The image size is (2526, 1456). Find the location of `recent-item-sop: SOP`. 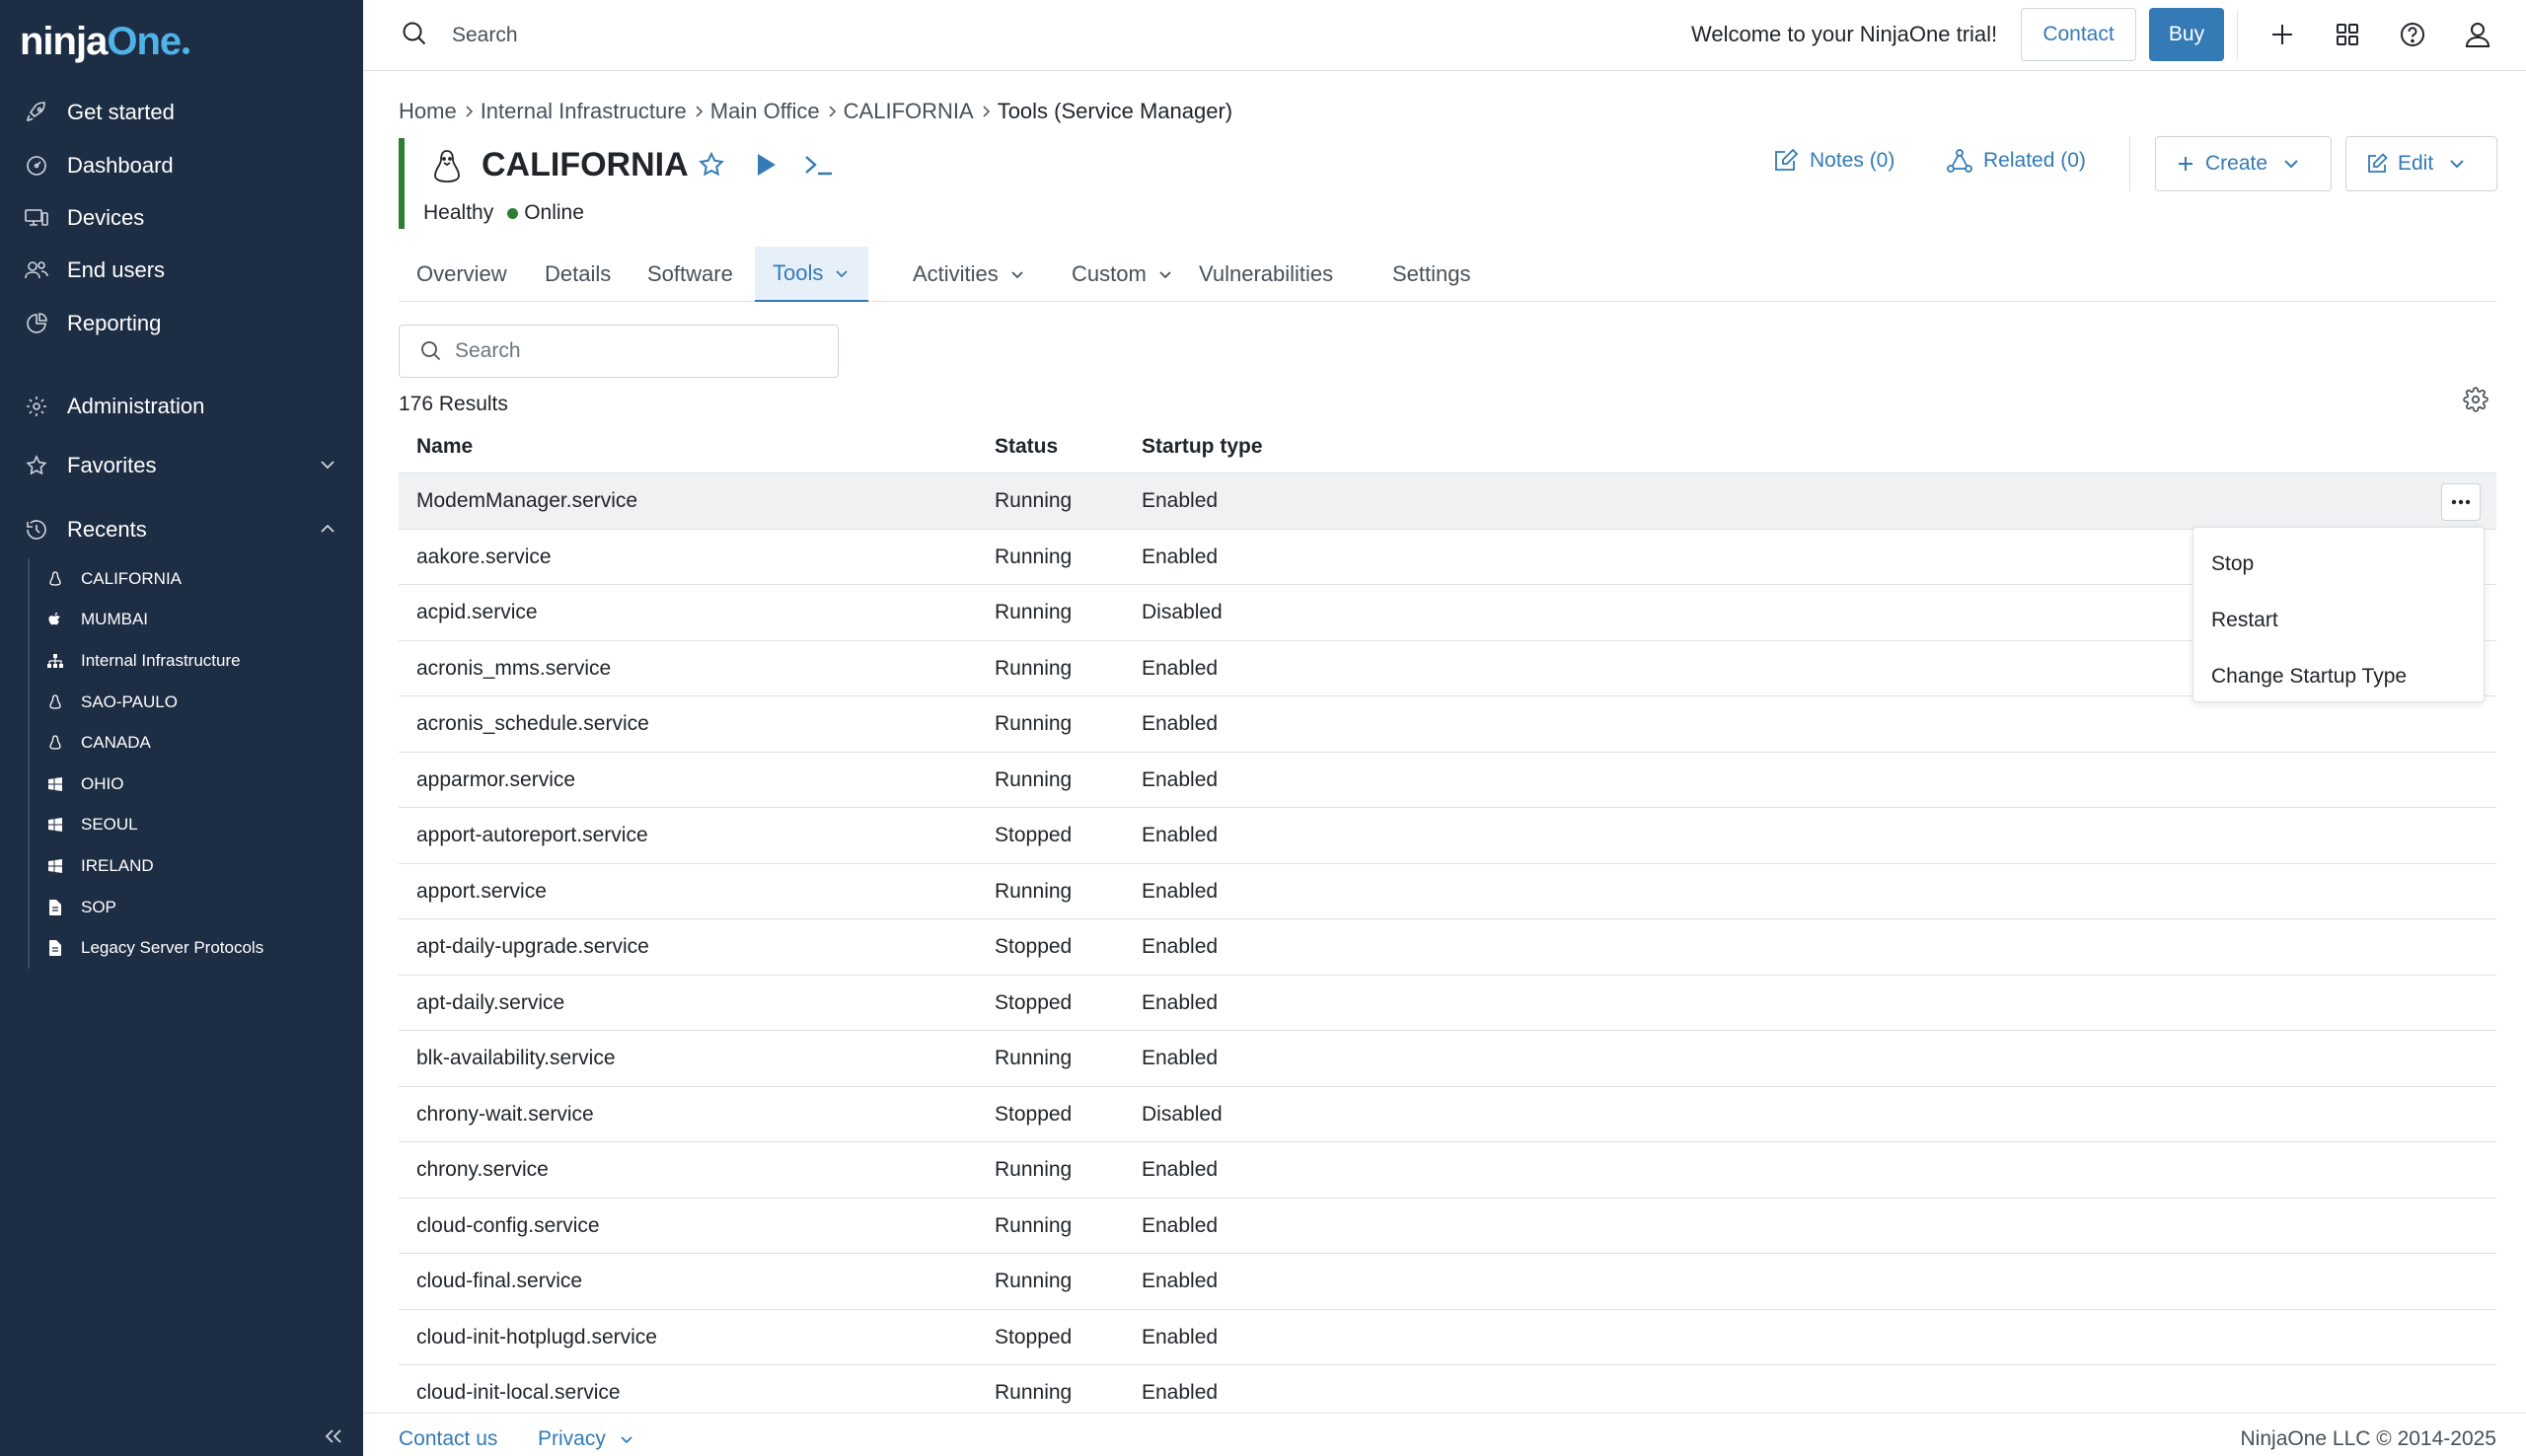

recent-item-sop: SOP is located at coordinates (191, 907).